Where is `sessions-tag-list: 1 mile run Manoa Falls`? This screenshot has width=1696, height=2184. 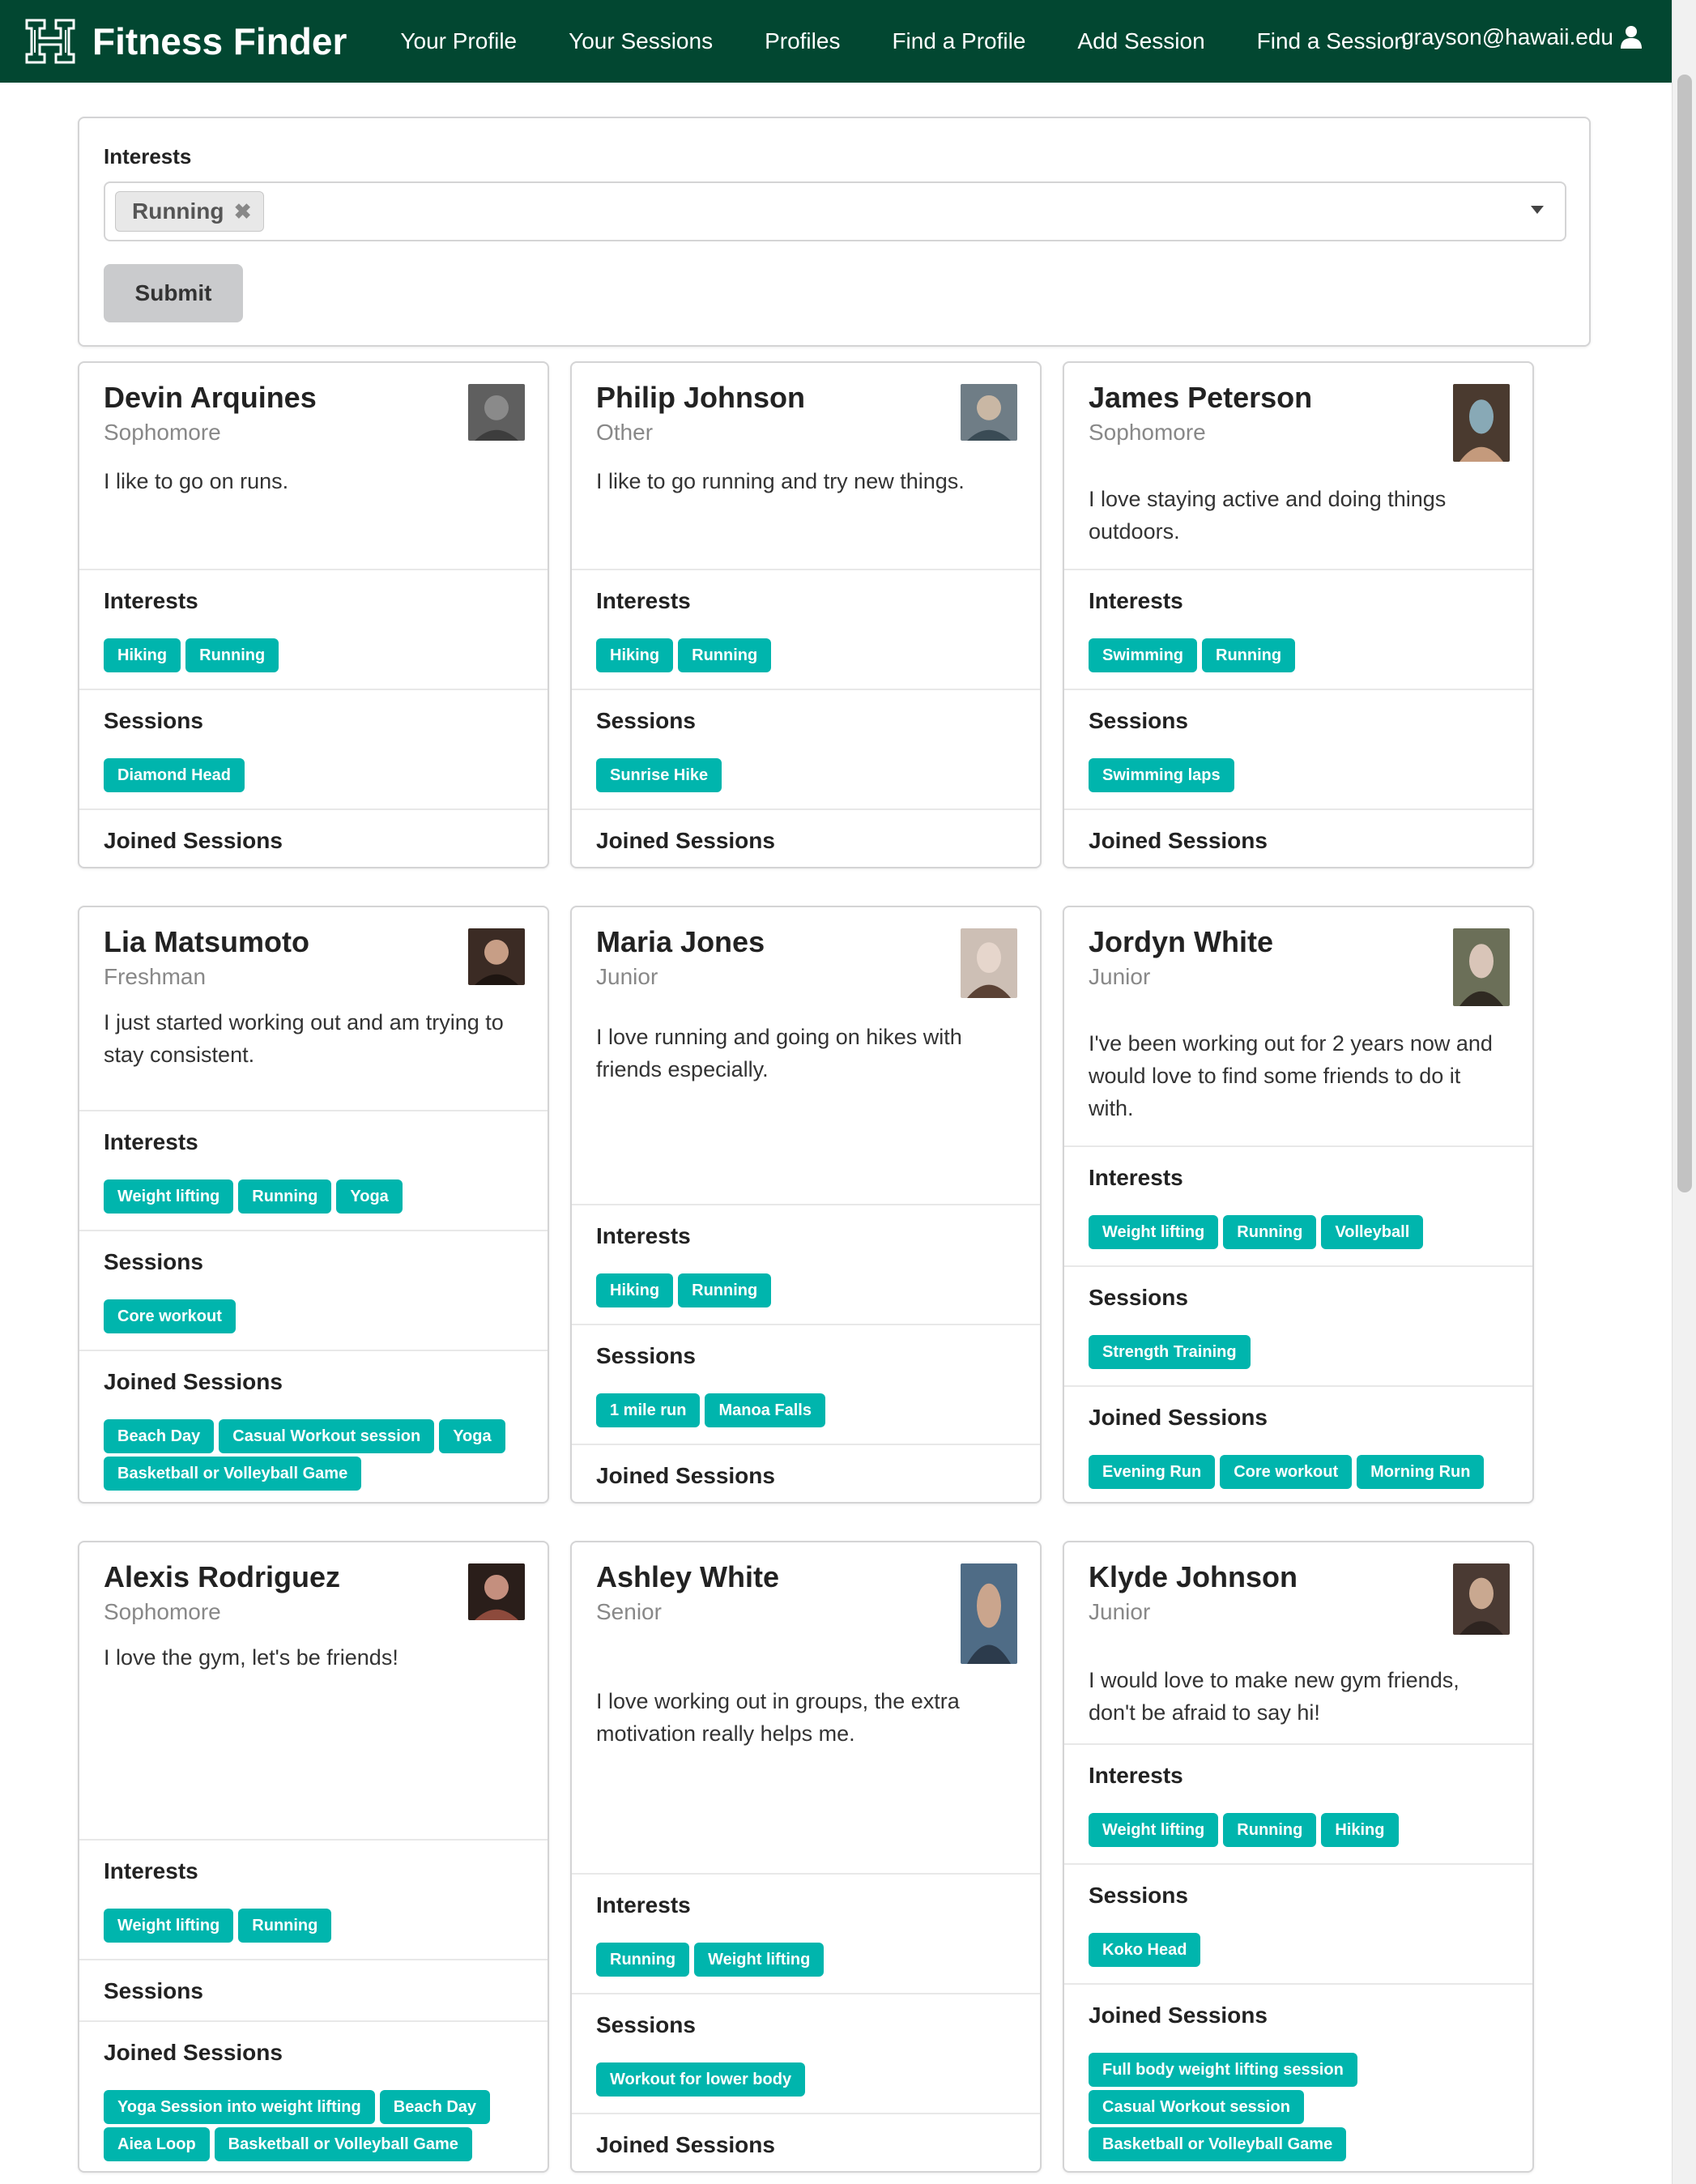
sessions-tag-list: 1 mile run Manoa Falls is located at coordinates (810, 1412).